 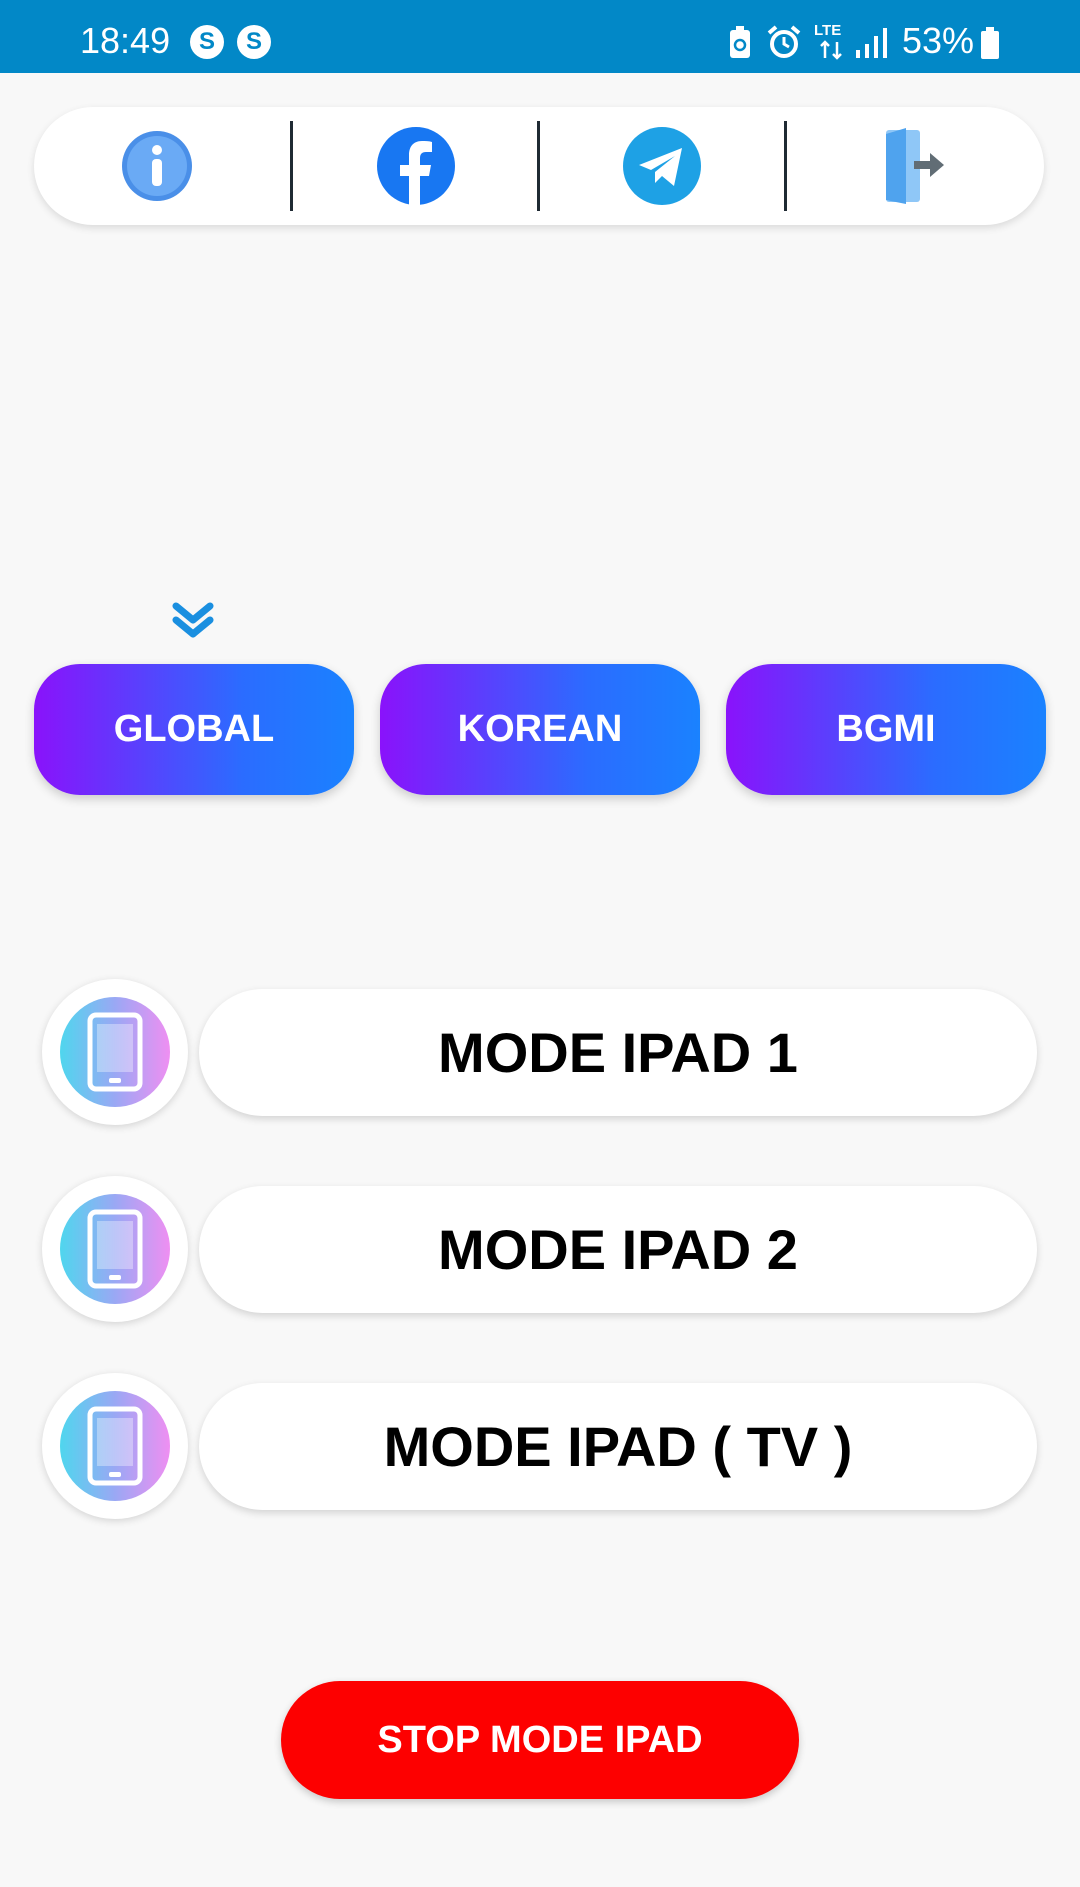 I want to click on exit-button, so click(x=910, y=166).